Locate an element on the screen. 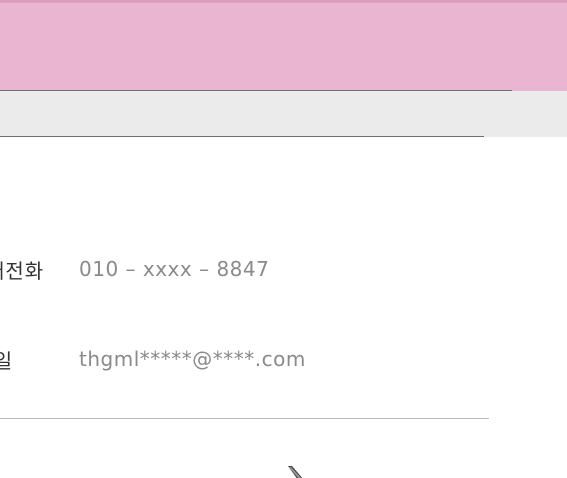 This screenshot has width=567, height=478. subheader-divider is located at coordinates (242, 136).